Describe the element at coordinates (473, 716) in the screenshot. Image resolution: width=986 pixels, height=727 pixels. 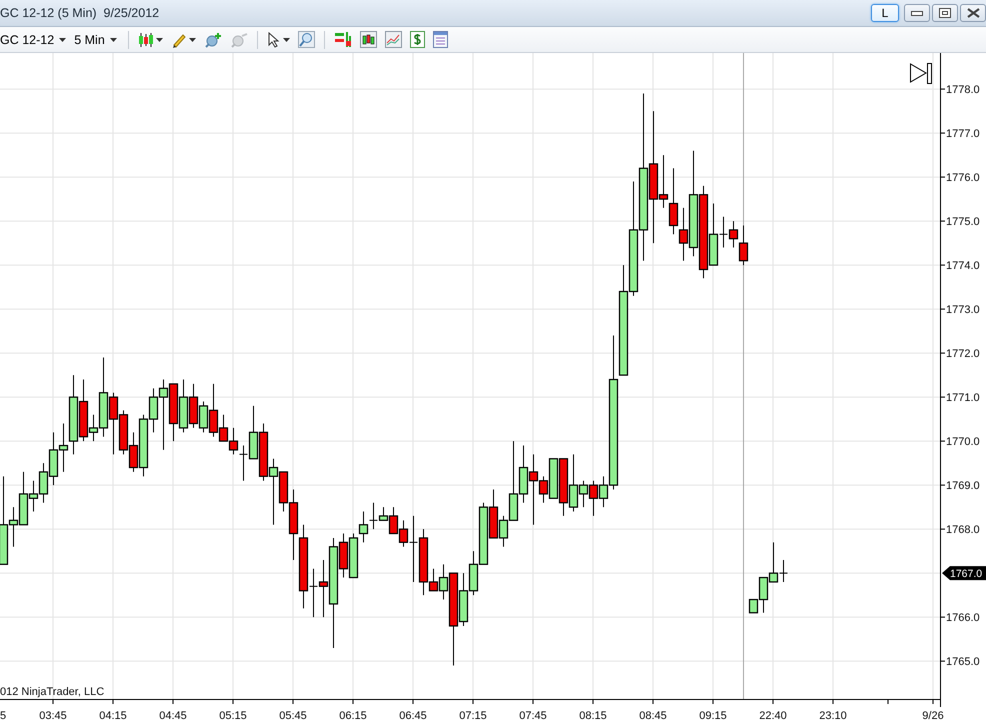
I see `time-label: 07:15` at that location.